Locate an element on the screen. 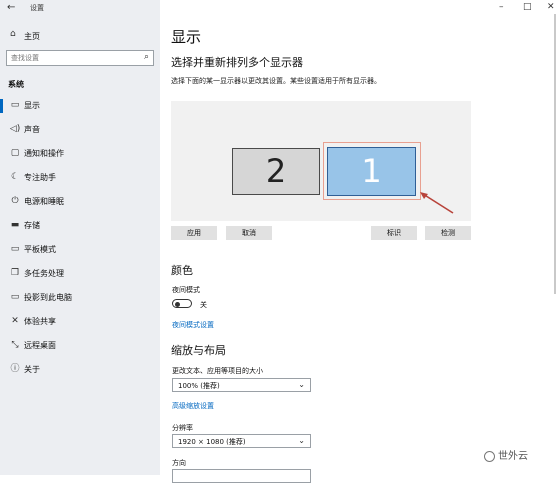 This screenshot has width=557, height=483. search-box: ⌕ is located at coordinates (80, 58).